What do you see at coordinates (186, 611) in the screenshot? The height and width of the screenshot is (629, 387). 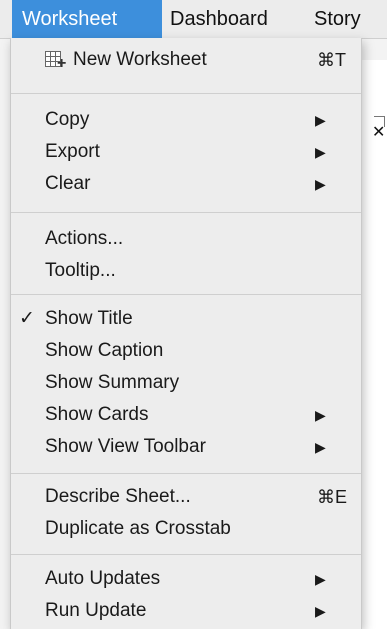 I see `menu-item-run-update: Run Update ▶` at bounding box center [186, 611].